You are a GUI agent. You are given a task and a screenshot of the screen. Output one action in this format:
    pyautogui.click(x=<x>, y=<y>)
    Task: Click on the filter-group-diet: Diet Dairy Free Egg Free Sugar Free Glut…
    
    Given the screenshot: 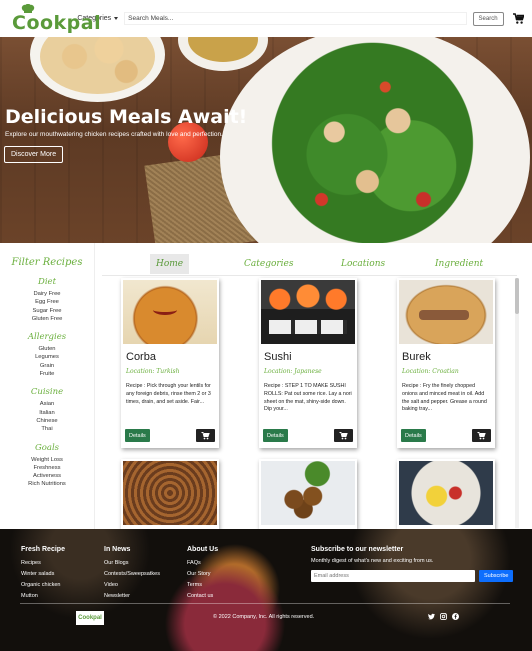 What is the action you would take?
    pyautogui.click(x=47, y=300)
    